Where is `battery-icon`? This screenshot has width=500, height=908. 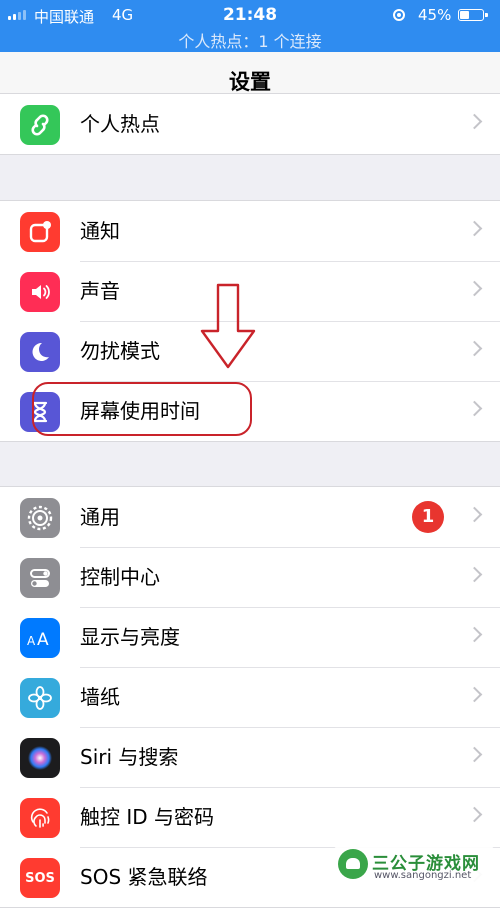
battery-icon is located at coordinates (473, 15).